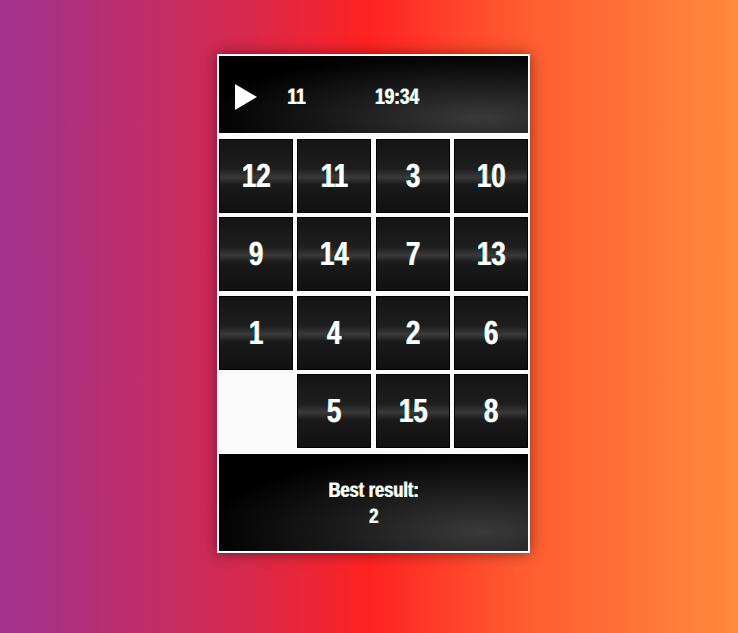 This screenshot has height=633, width=738. I want to click on tile-number: 6, so click(491, 332).